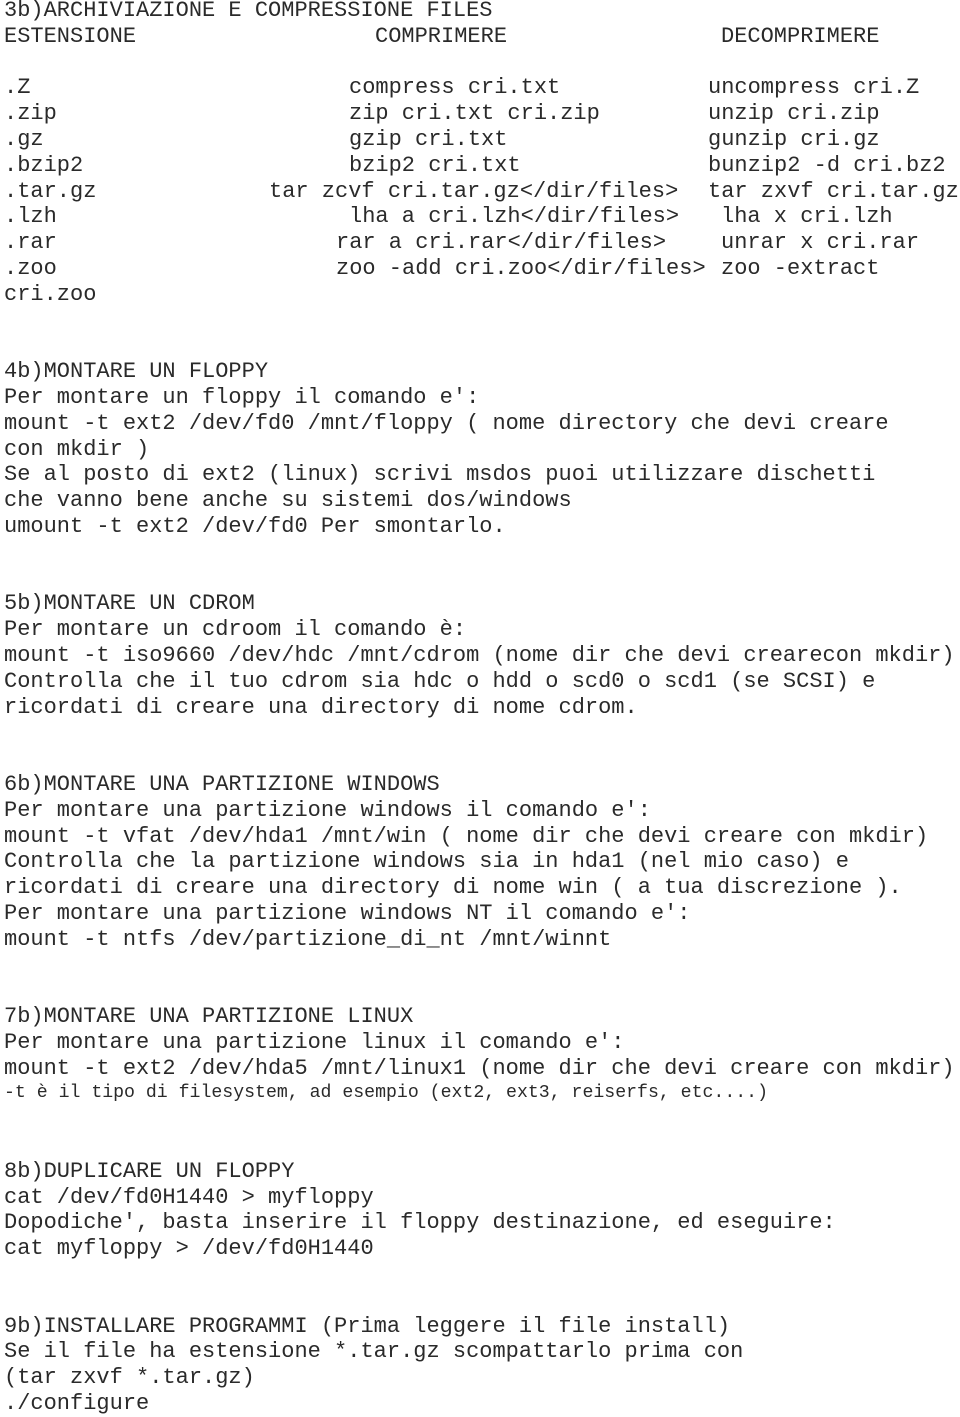 Image resolution: width=960 pixels, height=1417 pixels. Describe the element at coordinates (501, 243) in the screenshot. I see `cell-compress: rar a cri.rar</dir/files>` at that location.